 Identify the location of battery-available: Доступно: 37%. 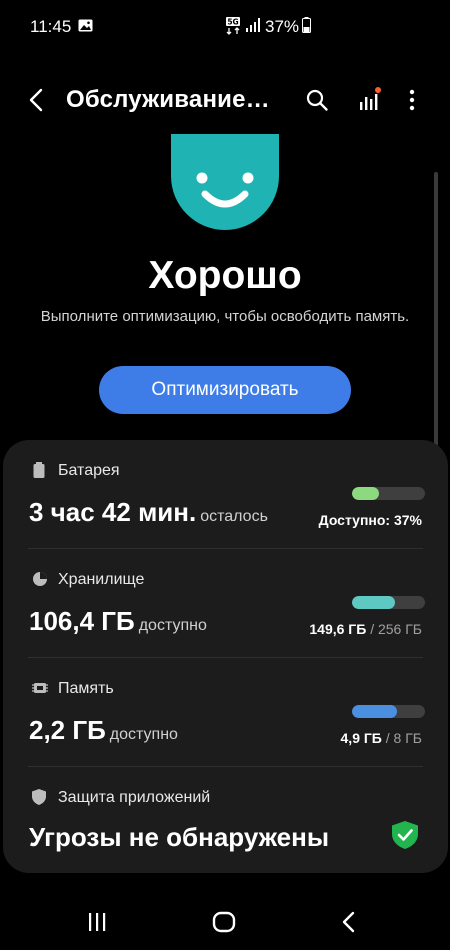
(370, 520).